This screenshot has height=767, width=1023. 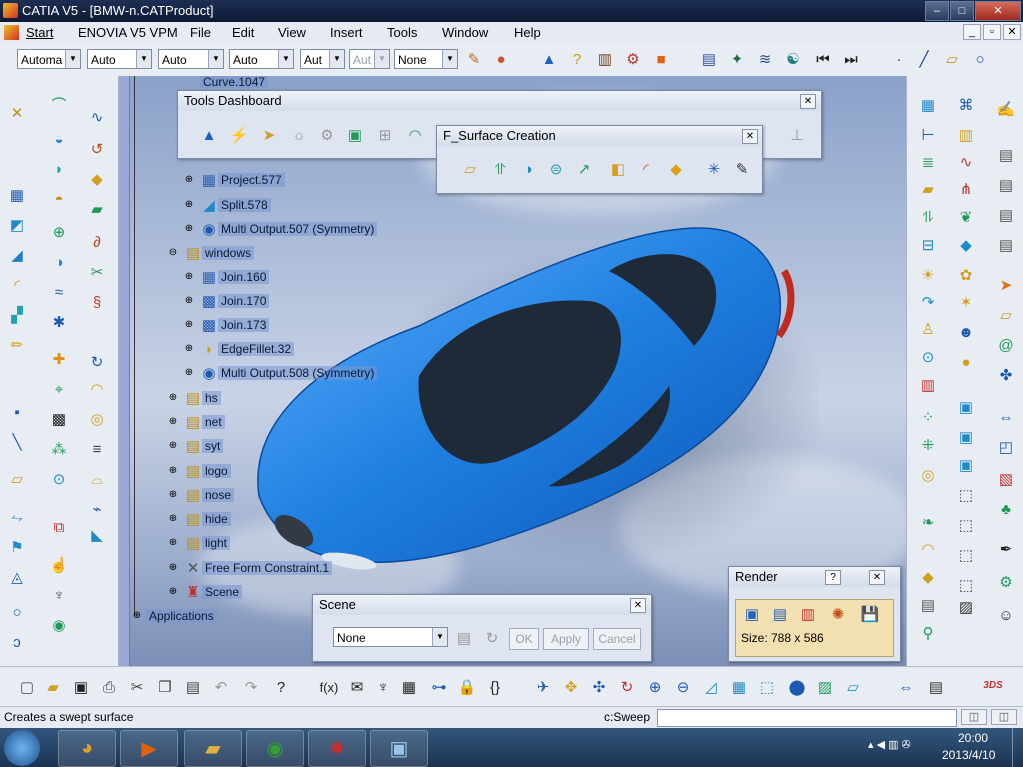 I want to click on mesh-icon: ⊟, so click(x=928, y=245).